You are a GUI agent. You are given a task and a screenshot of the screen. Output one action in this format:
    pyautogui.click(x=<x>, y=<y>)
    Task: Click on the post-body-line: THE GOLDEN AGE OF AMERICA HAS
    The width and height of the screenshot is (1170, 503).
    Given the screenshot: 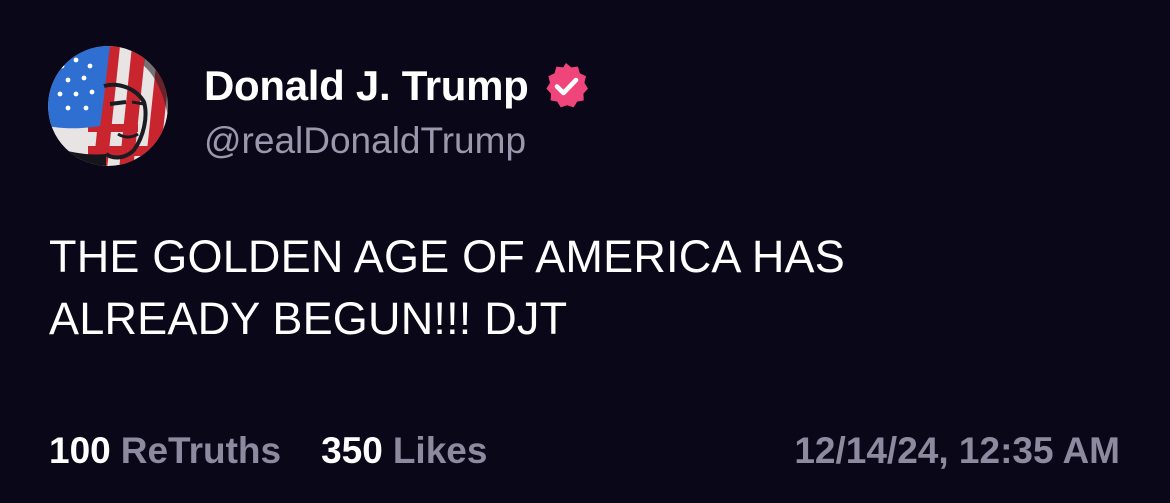 What is the action you would take?
    pyautogui.click(x=447, y=256)
    